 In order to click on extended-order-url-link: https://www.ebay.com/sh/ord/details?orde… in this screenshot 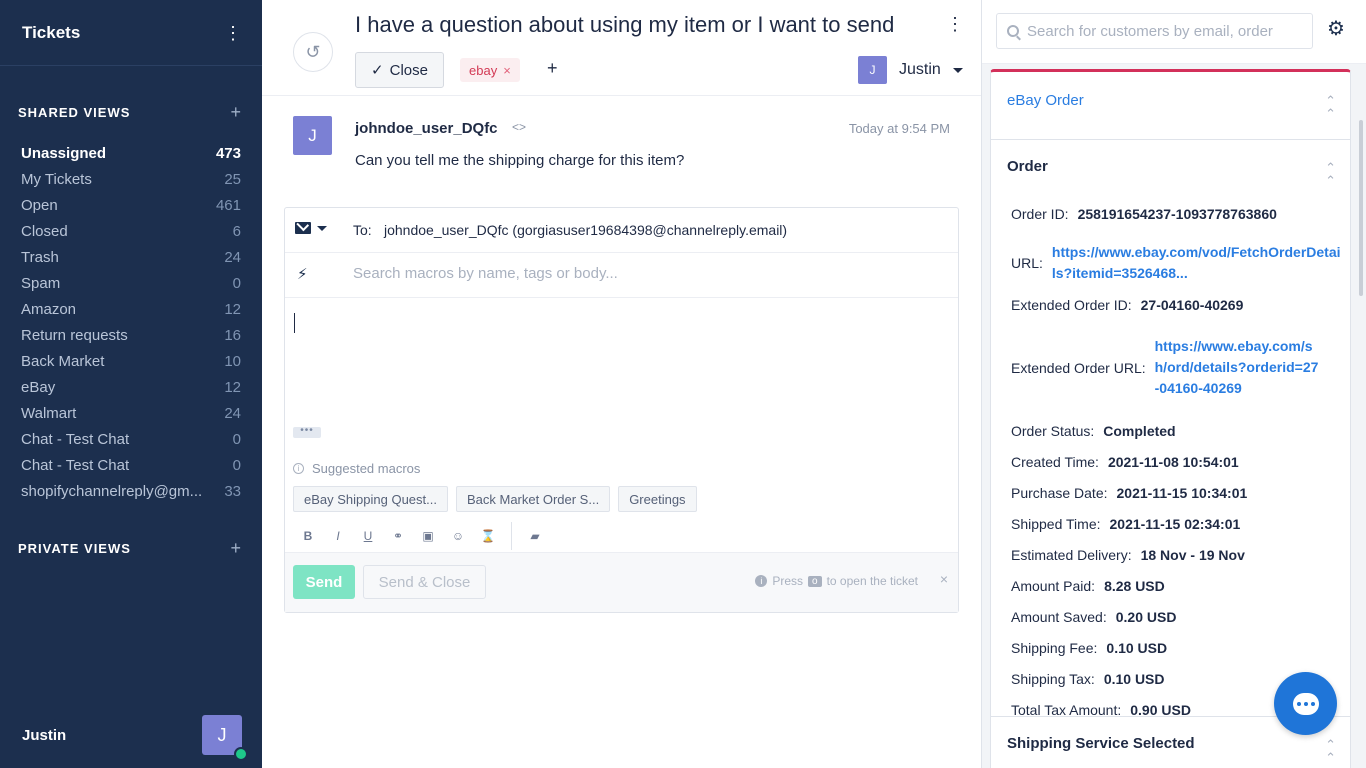, I will do `click(1237, 367)`.